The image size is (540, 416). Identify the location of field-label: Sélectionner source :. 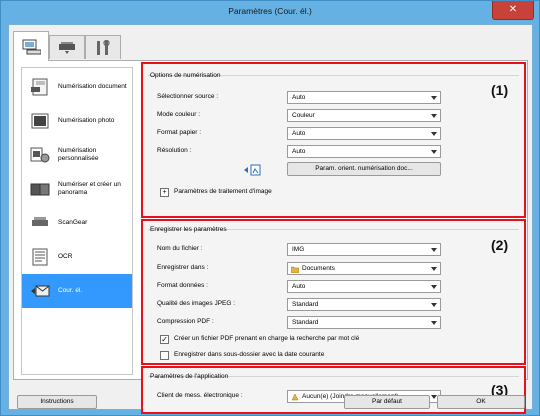
(188, 96).